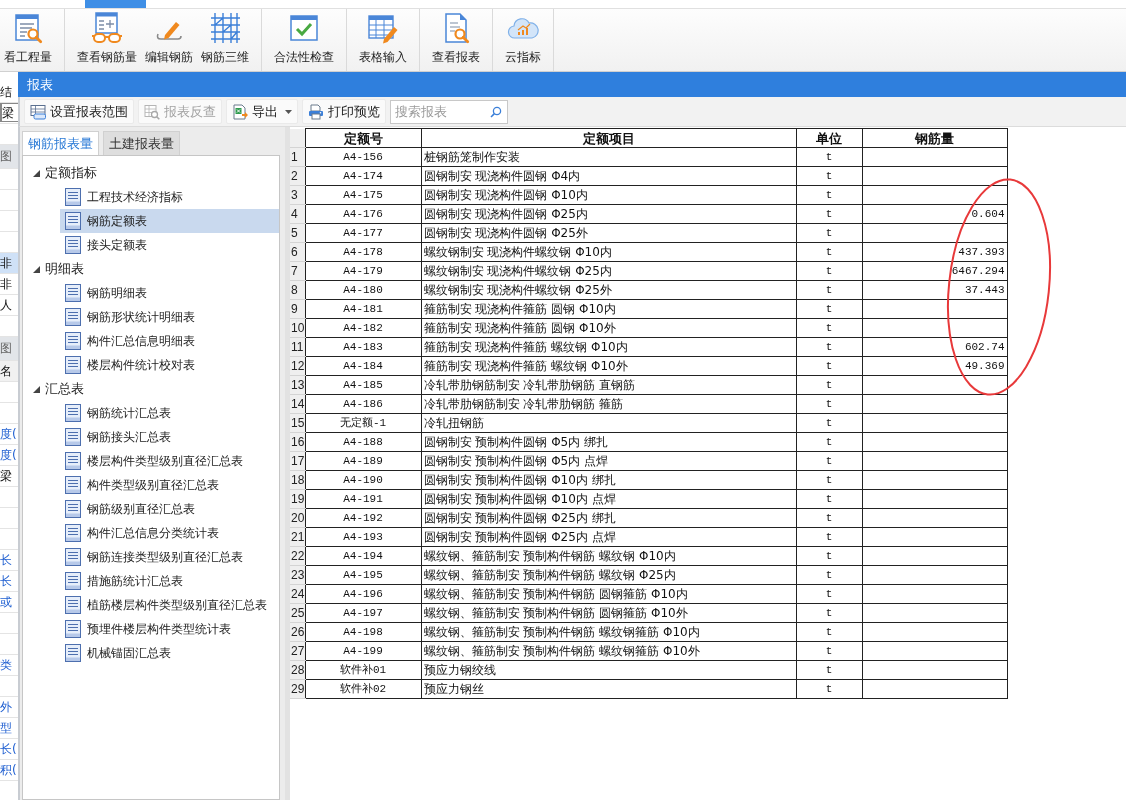 The height and width of the screenshot is (800, 1126). What do you see at coordinates (9, 728) in the screenshot?
I see `property-link: 型` at bounding box center [9, 728].